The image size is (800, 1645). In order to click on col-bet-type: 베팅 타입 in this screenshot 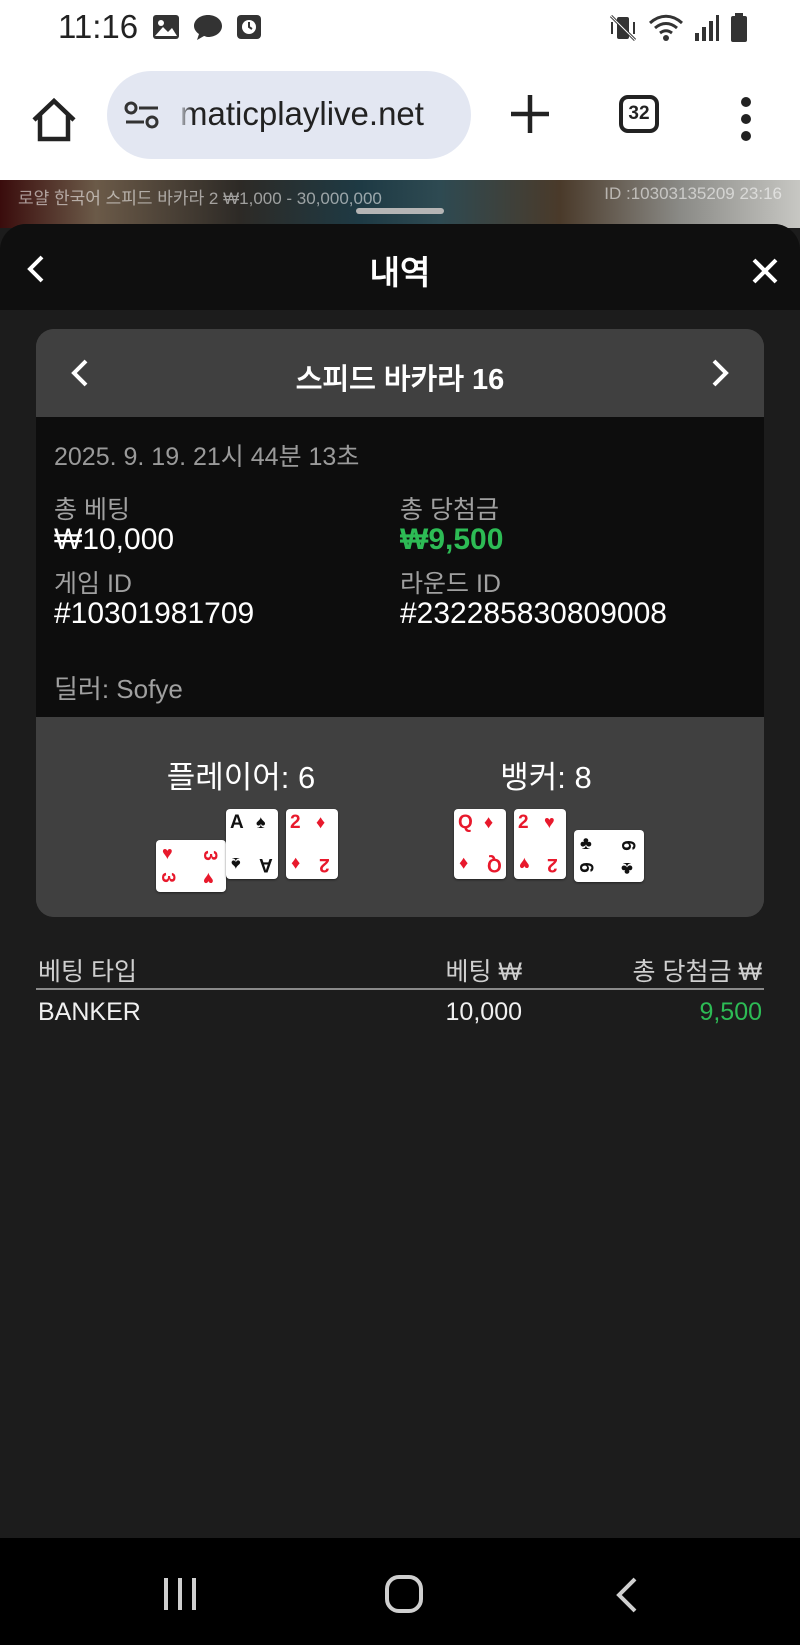, I will do `click(87, 972)`.